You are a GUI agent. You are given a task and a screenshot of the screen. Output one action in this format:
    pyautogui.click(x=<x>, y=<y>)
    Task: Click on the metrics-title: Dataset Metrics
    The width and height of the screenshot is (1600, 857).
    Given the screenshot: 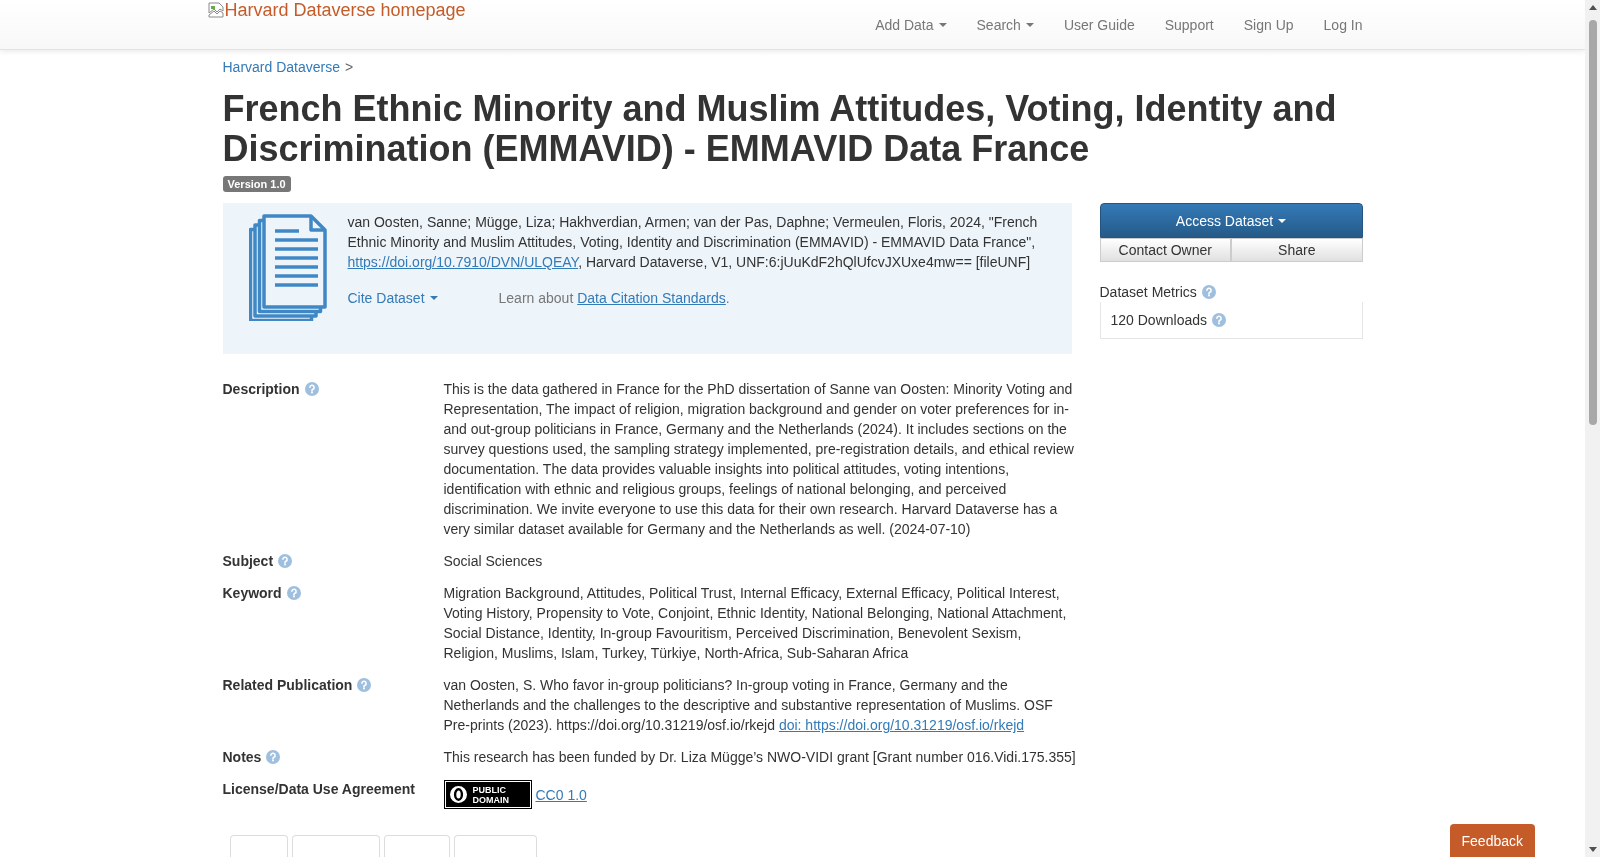 What is the action you would take?
    pyautogui.click(x=1148, y=292)
    